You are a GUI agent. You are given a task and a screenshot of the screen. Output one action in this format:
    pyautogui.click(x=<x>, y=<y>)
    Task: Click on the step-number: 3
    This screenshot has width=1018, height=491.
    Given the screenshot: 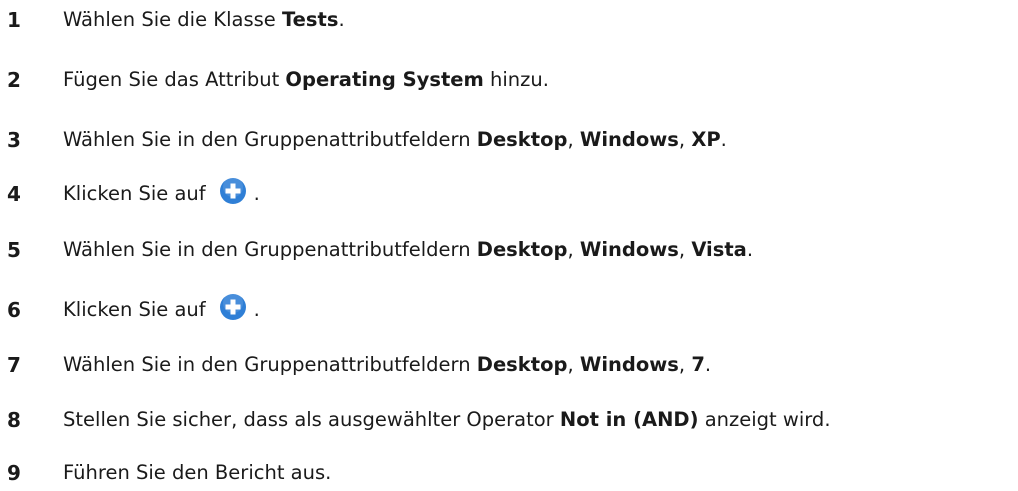 What is the action you would take?
    pyautogui.click(x=14, y=140)
    